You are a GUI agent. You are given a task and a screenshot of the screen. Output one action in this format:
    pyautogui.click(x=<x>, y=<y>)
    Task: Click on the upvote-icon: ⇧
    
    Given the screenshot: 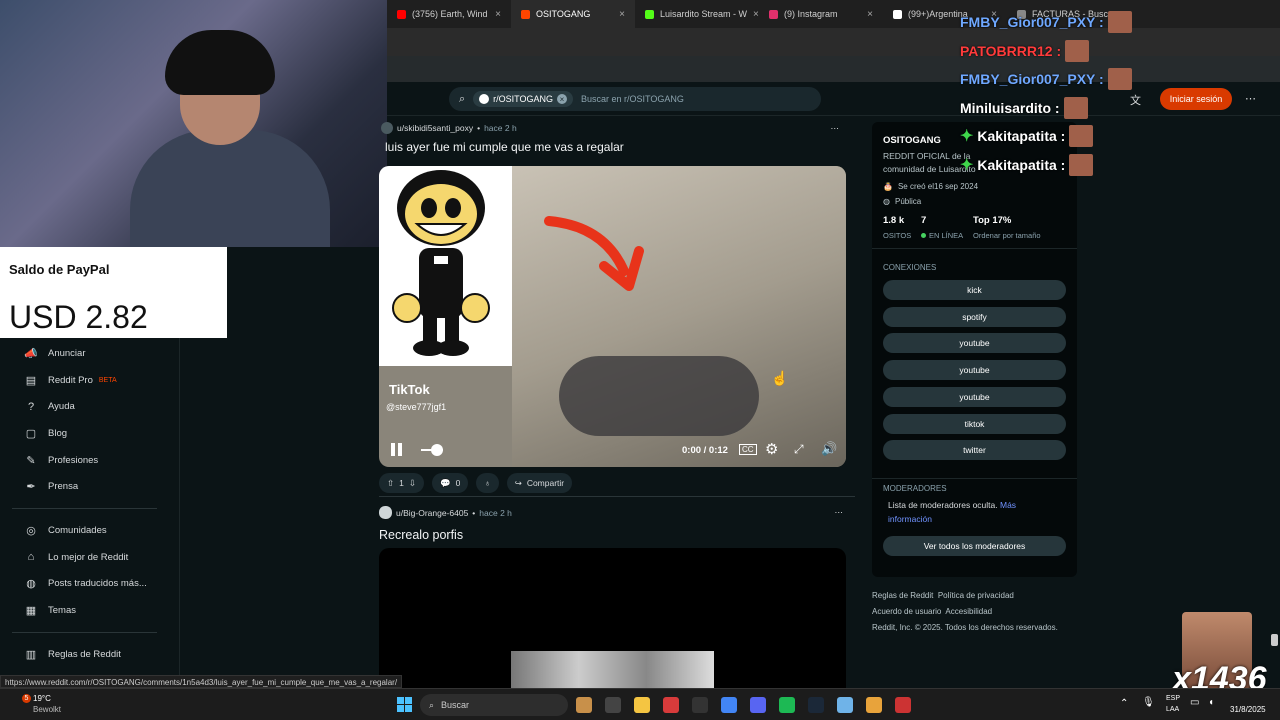 What is the action you would take?
    pyautogui.click(x=390, y=483)
    